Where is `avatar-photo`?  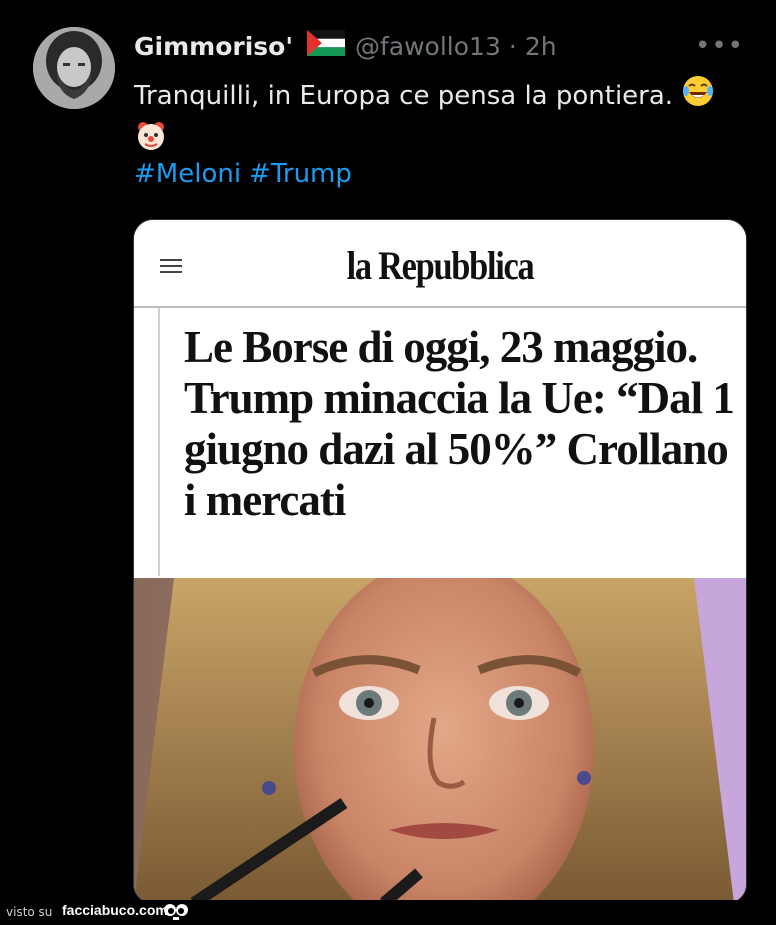 avatar-photo is located at coordinates (74, 68).